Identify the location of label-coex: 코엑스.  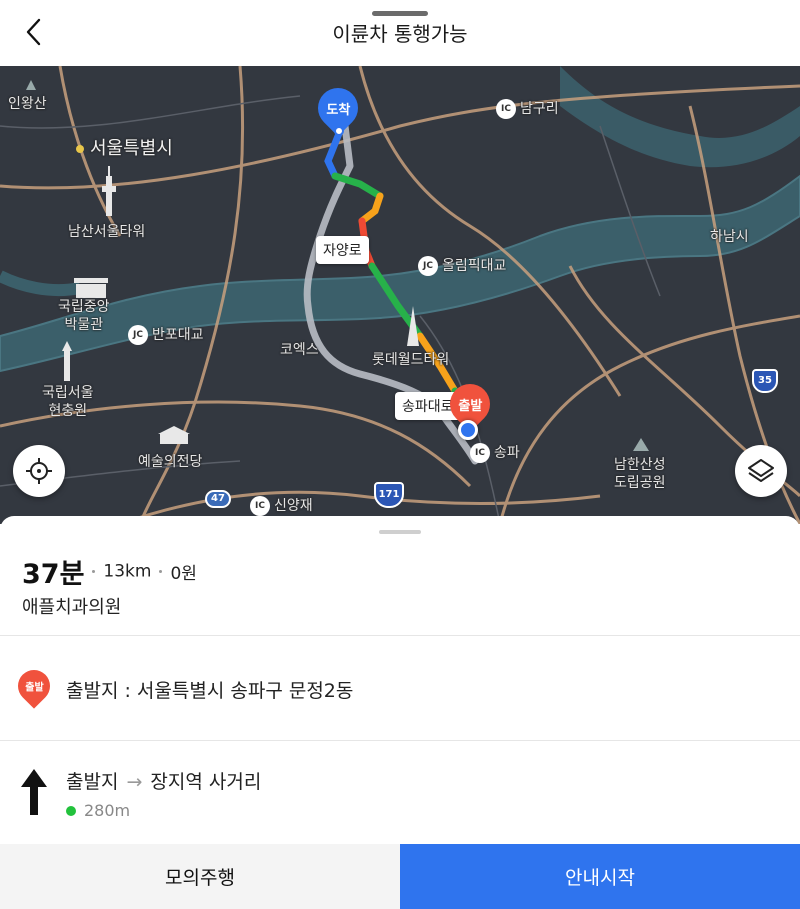
(299, 350).